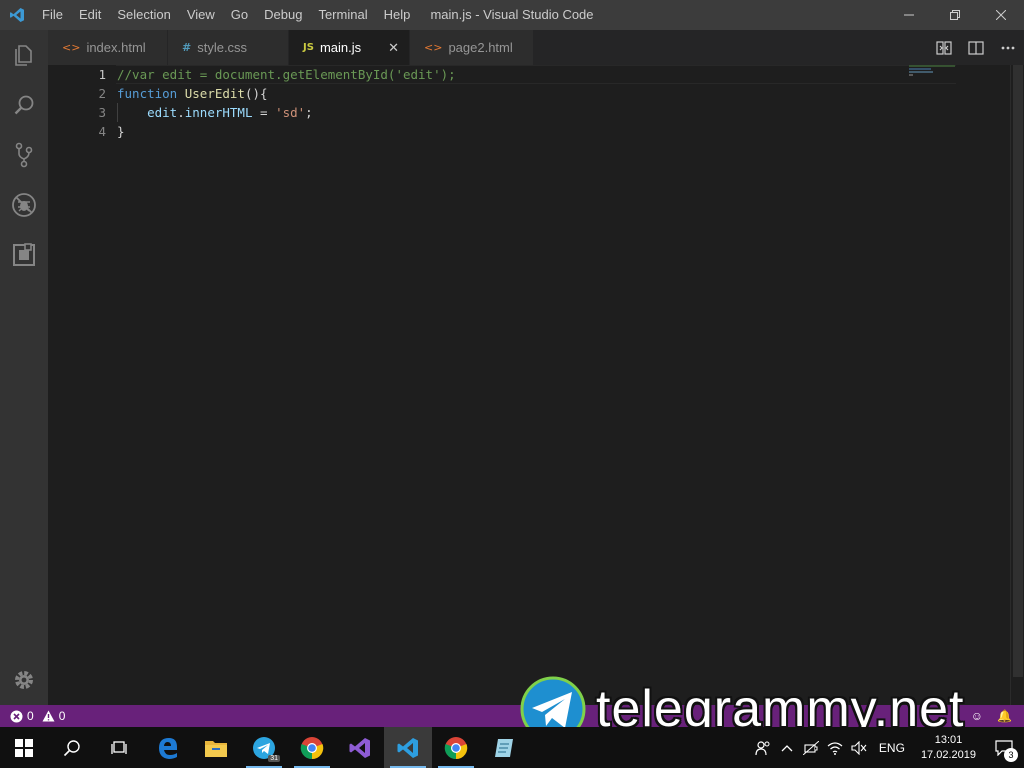 This screenshot has height=768, width=1024. What do you see at coordinates (397, 15) in the screenshot?
I see `menu-help: Help` at bounding box center [397, 15].